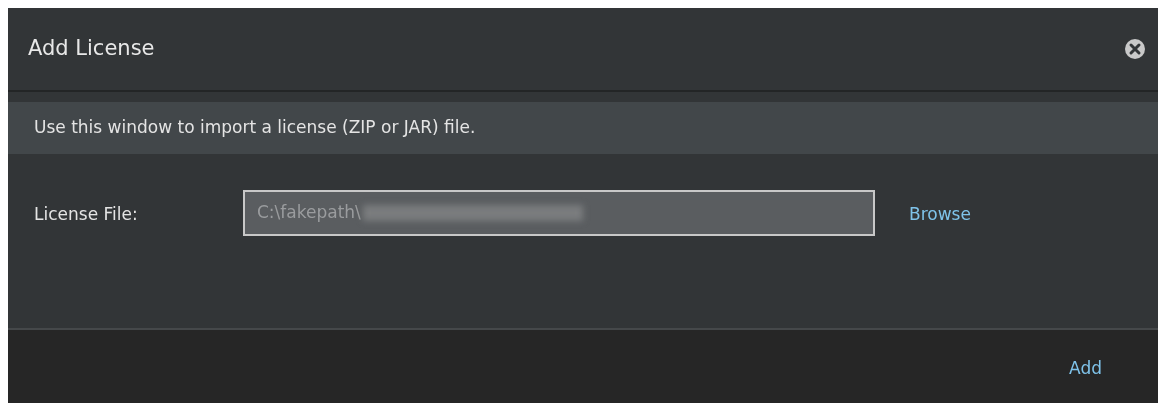 This screenshot has width=1158, height=403. Describe the element at coordinates (91, 49) in the screenshot. I see `window-title: Add License` at that location.